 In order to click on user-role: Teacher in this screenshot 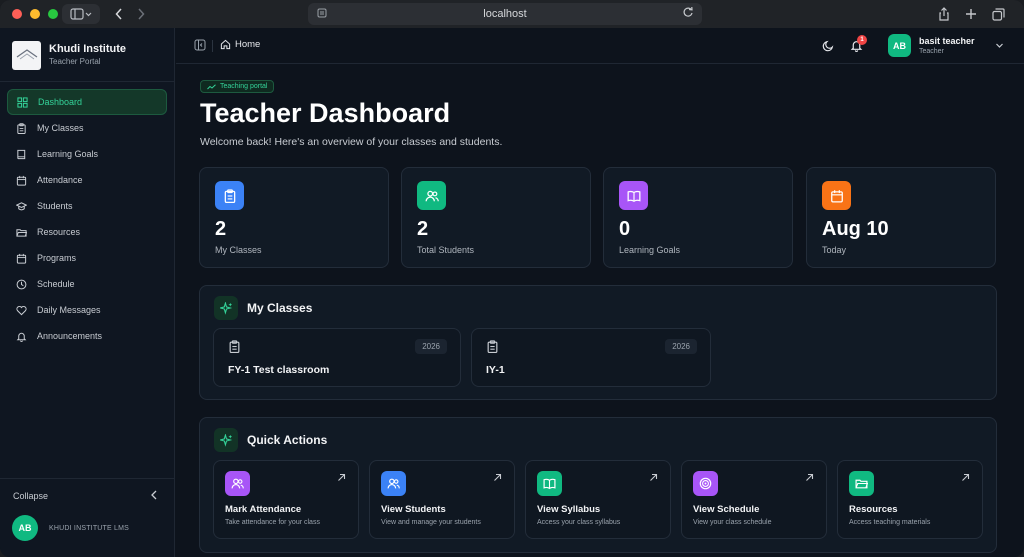, I will do `click(931, 51)`.